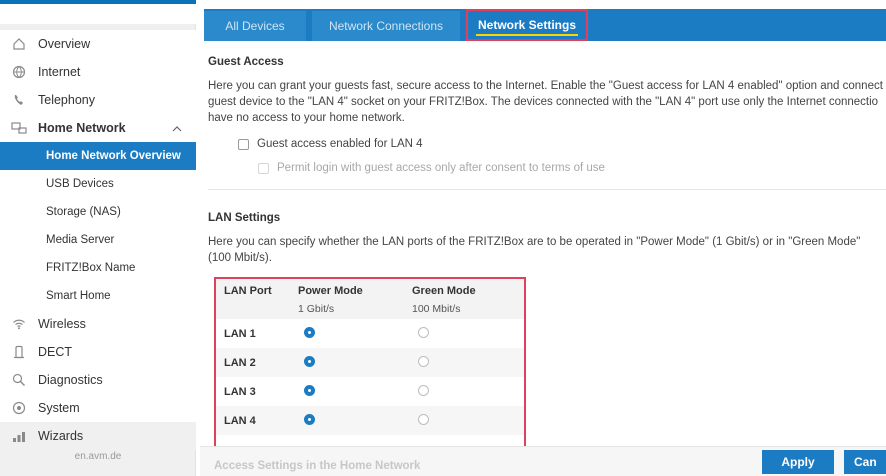 This screenshot has height=476, width=886. Describe the element at coordinates (865, 462) in the screenshot. I see `cancel-button: Can` at that location.